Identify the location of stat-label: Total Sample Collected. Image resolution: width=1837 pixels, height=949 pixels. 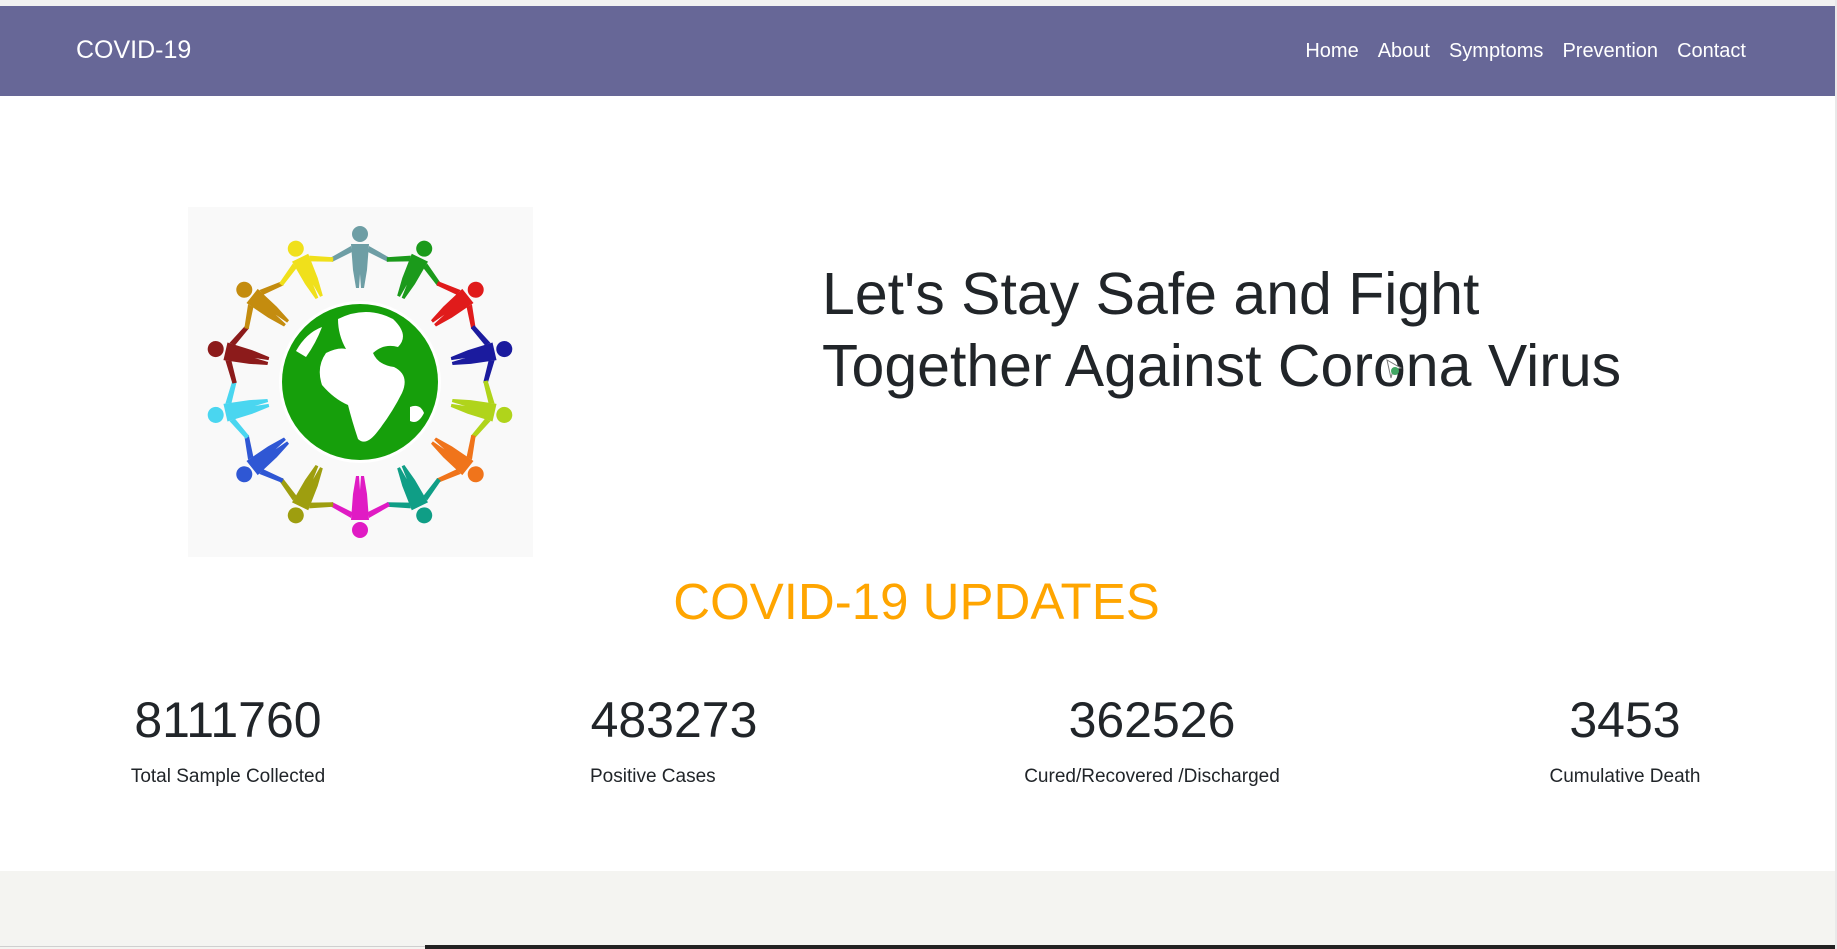
(228, 776).